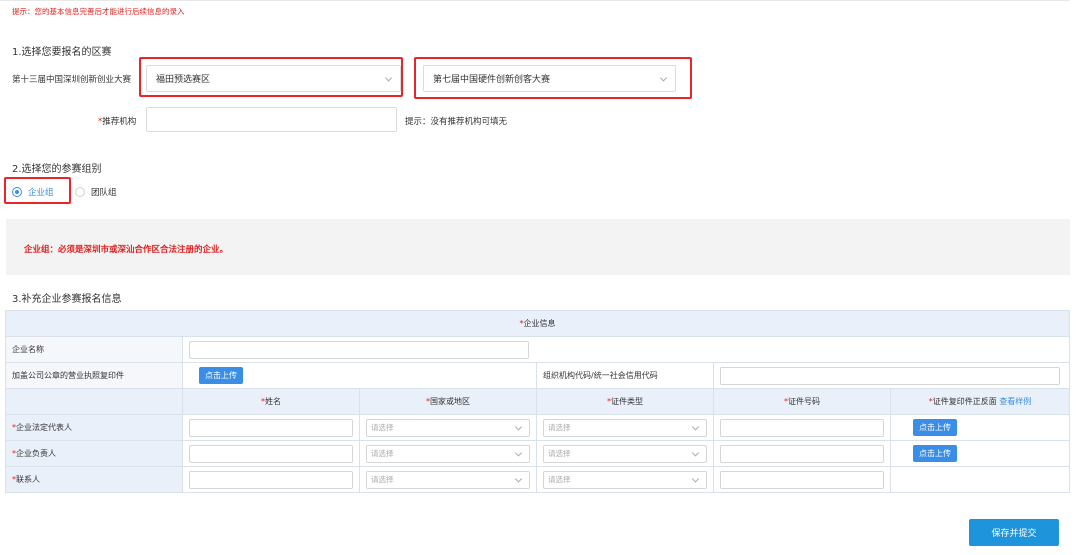 The image size is (1080, 555). What do you see at coordinates (626, 349) in the screenshot?
I see `company-name-cell` at bounding box center [626, 349].